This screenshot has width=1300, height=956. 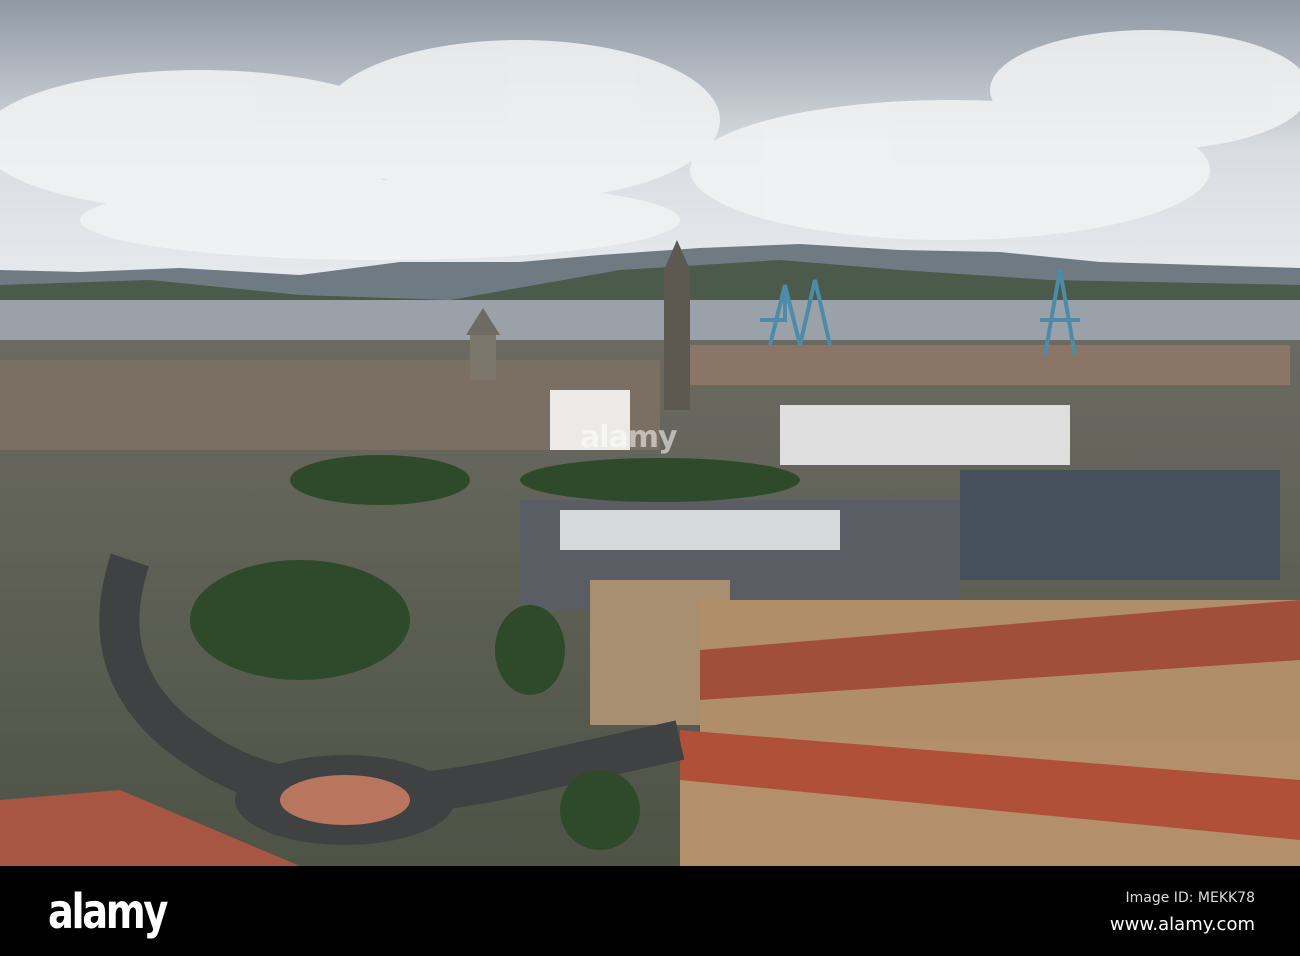 What do you see at coordinates (1190, 898) in the screenshot?
I see `image-id: Image ID: MEKK78` at bounding box center [1190, 898].